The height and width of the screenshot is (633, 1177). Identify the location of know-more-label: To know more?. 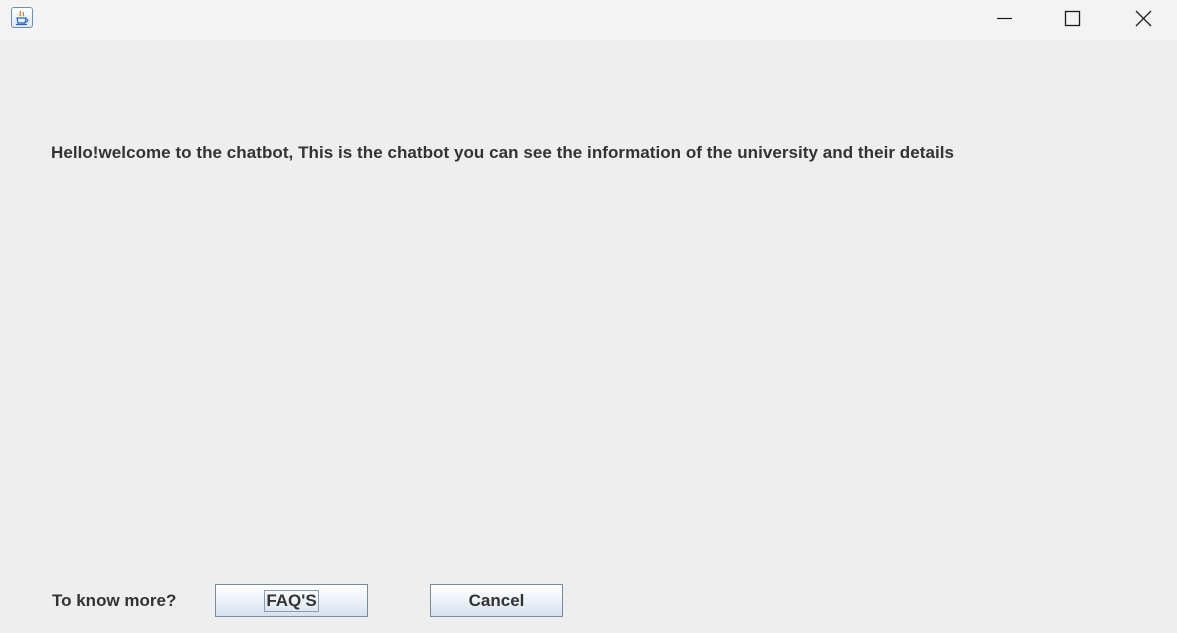
(114, 600).